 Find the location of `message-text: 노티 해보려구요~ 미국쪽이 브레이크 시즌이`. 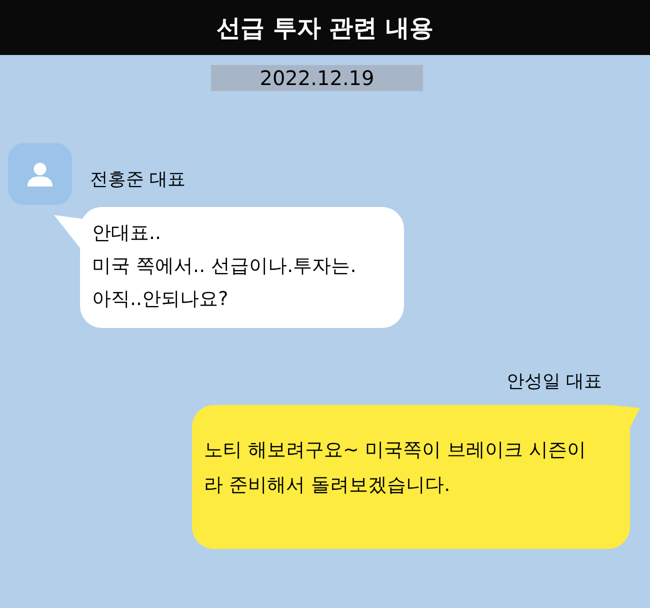

message-text: 노티 해보려구요~ 미국쪽이 브레이크 시즌이 is located at coordinates (396, 450).